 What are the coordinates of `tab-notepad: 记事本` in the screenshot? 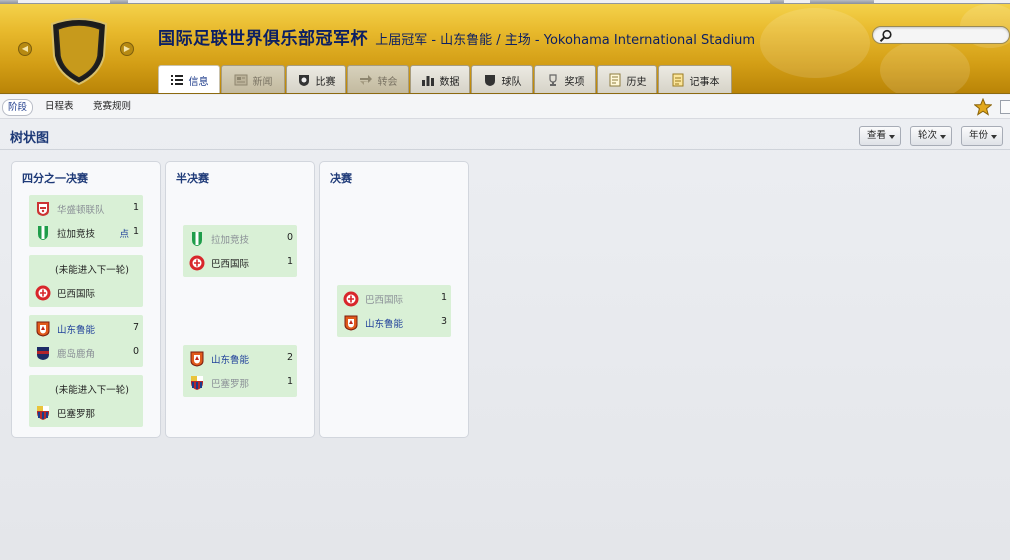 It's located at (695, 79).